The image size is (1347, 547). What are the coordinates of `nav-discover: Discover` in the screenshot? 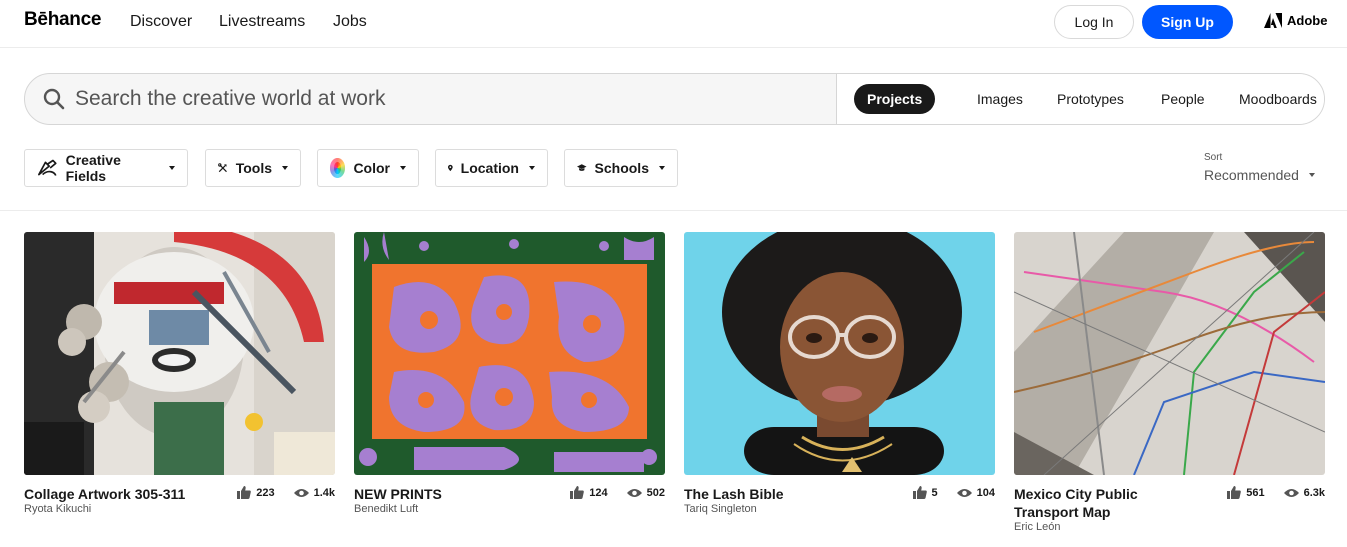 It's located at (161, 22).